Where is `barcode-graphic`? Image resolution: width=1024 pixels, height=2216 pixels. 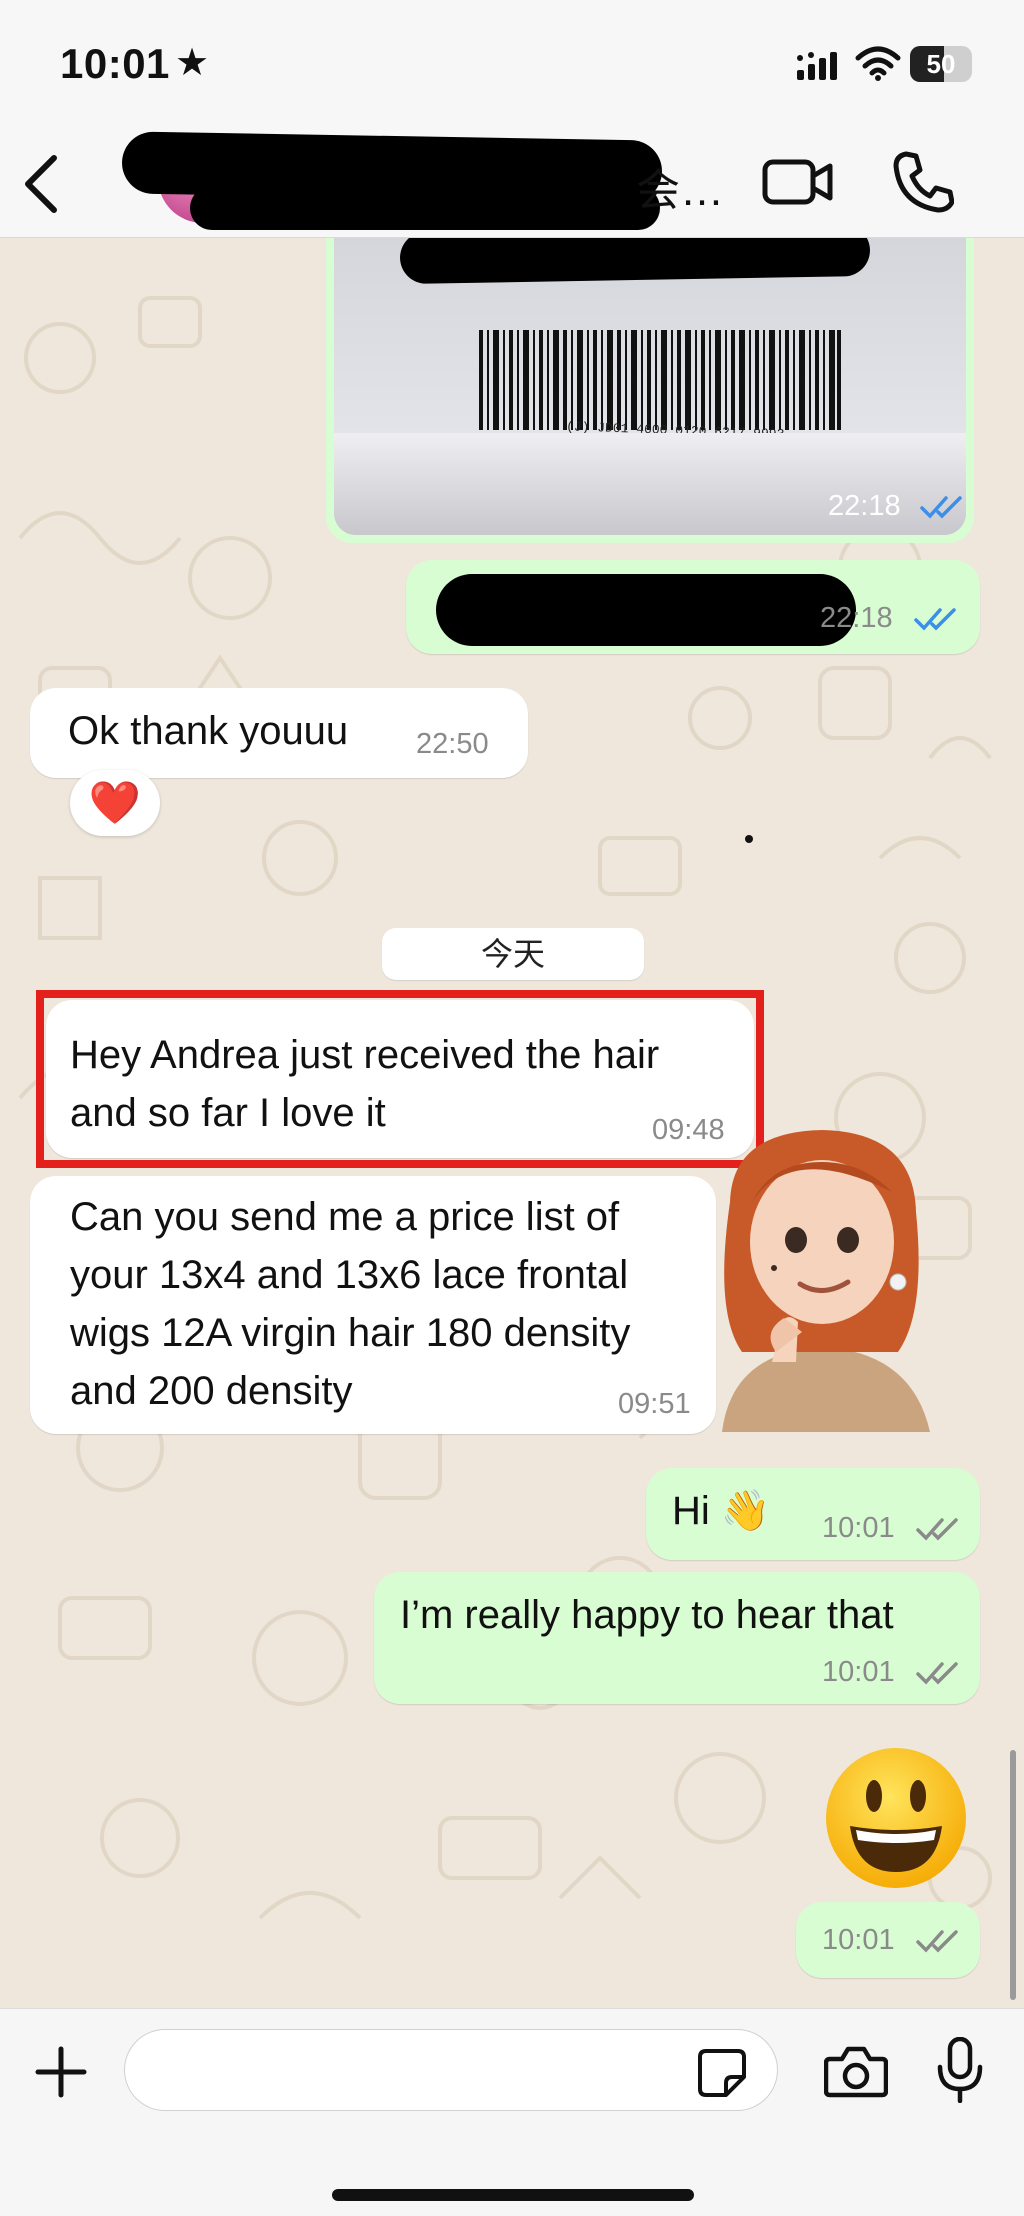
barcode-graphic is located at coordinates (660, 380).